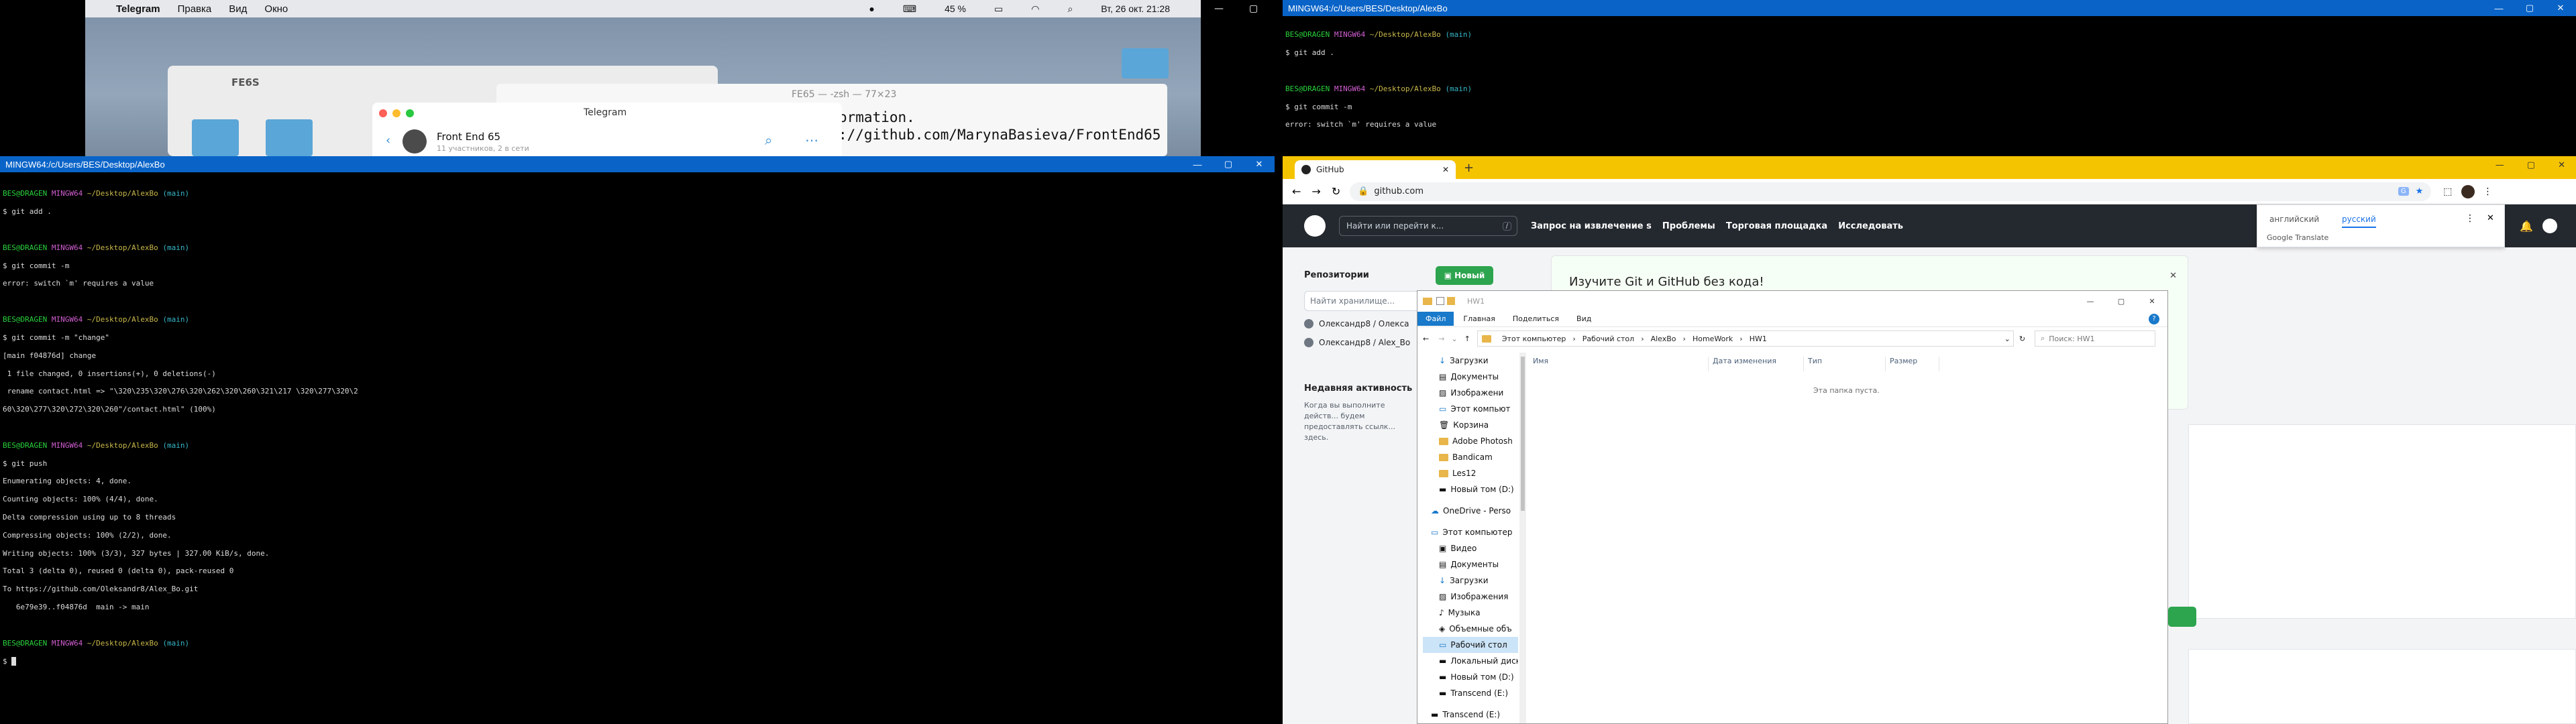  What do you see at coordinates (2470, 218) in the screenshot?
I see `more-icon: ⋮` at bounding box center [2470, 218].